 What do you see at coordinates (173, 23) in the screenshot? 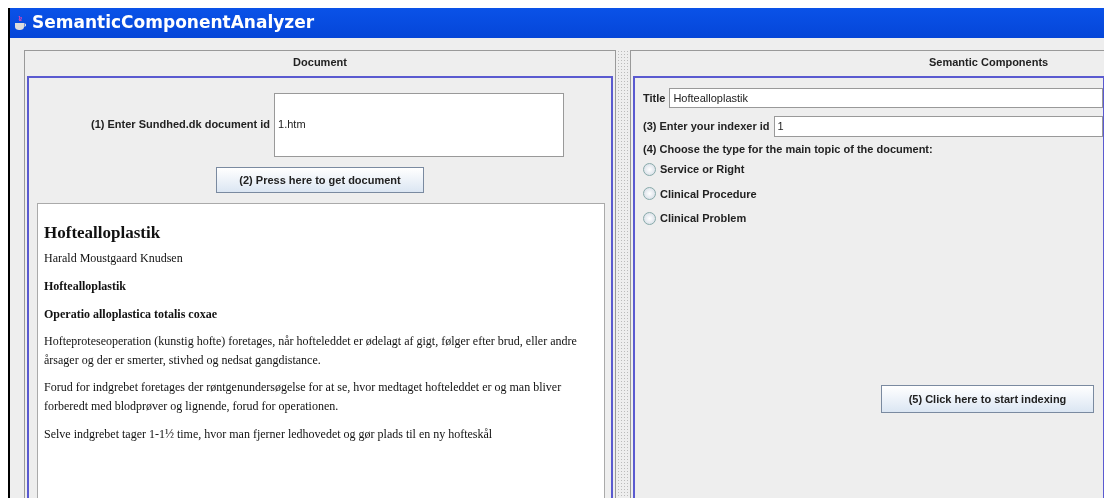
I see `window-title: SemanticComponentAnalyzer` at bounding box center [173, 23].